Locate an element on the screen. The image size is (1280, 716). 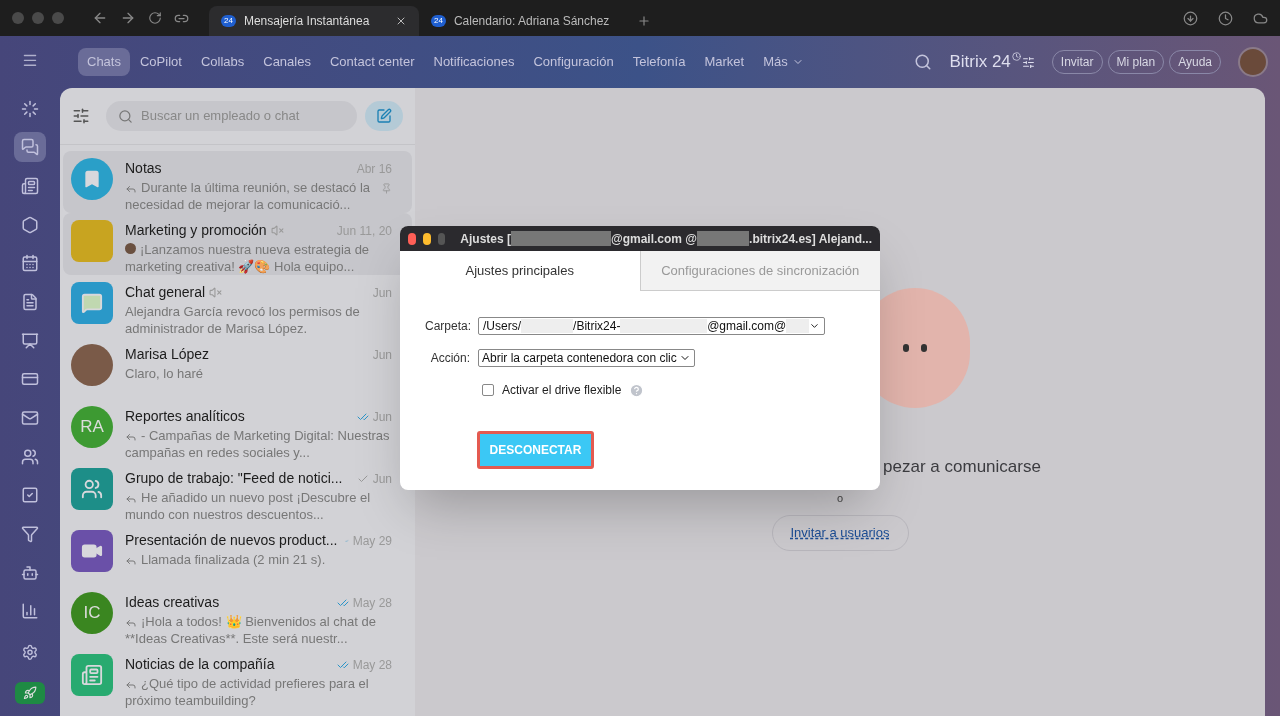
field-label: Carpeta: is located at coordinates (447, 326).